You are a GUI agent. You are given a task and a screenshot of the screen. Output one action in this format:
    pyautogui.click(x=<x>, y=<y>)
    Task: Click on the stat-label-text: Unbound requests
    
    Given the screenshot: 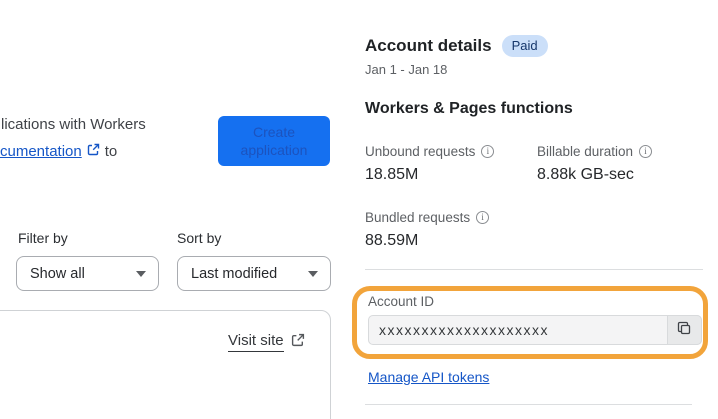 What is the action you would take?
    pyautogui.click(x=420, y=151)
    